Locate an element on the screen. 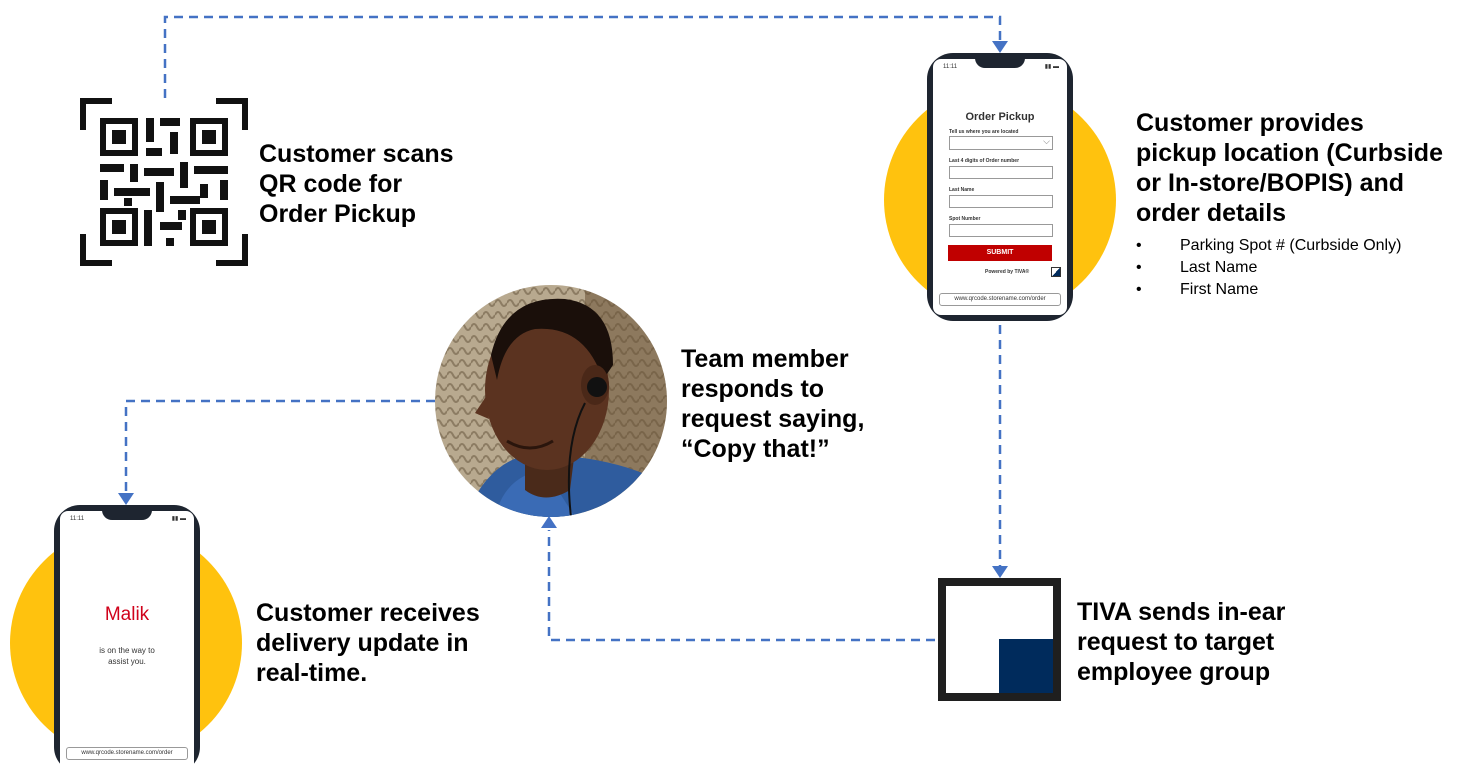 The height and width of the screenshot is (773, 1469). step-tiva-line: request to target is located at coordinates (1176, 642).